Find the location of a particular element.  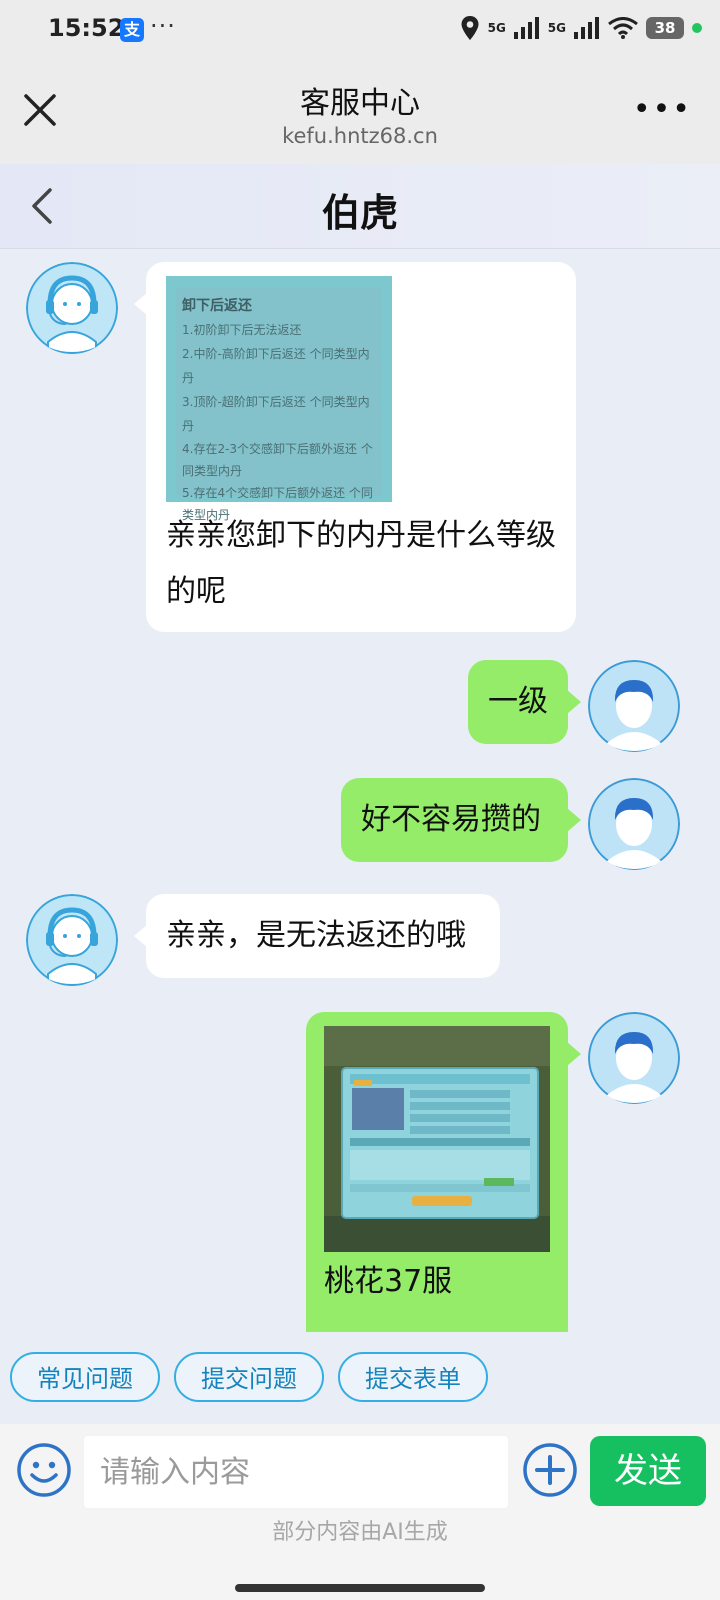

page-title: 伯虎 is located at coordinates (359, 213).